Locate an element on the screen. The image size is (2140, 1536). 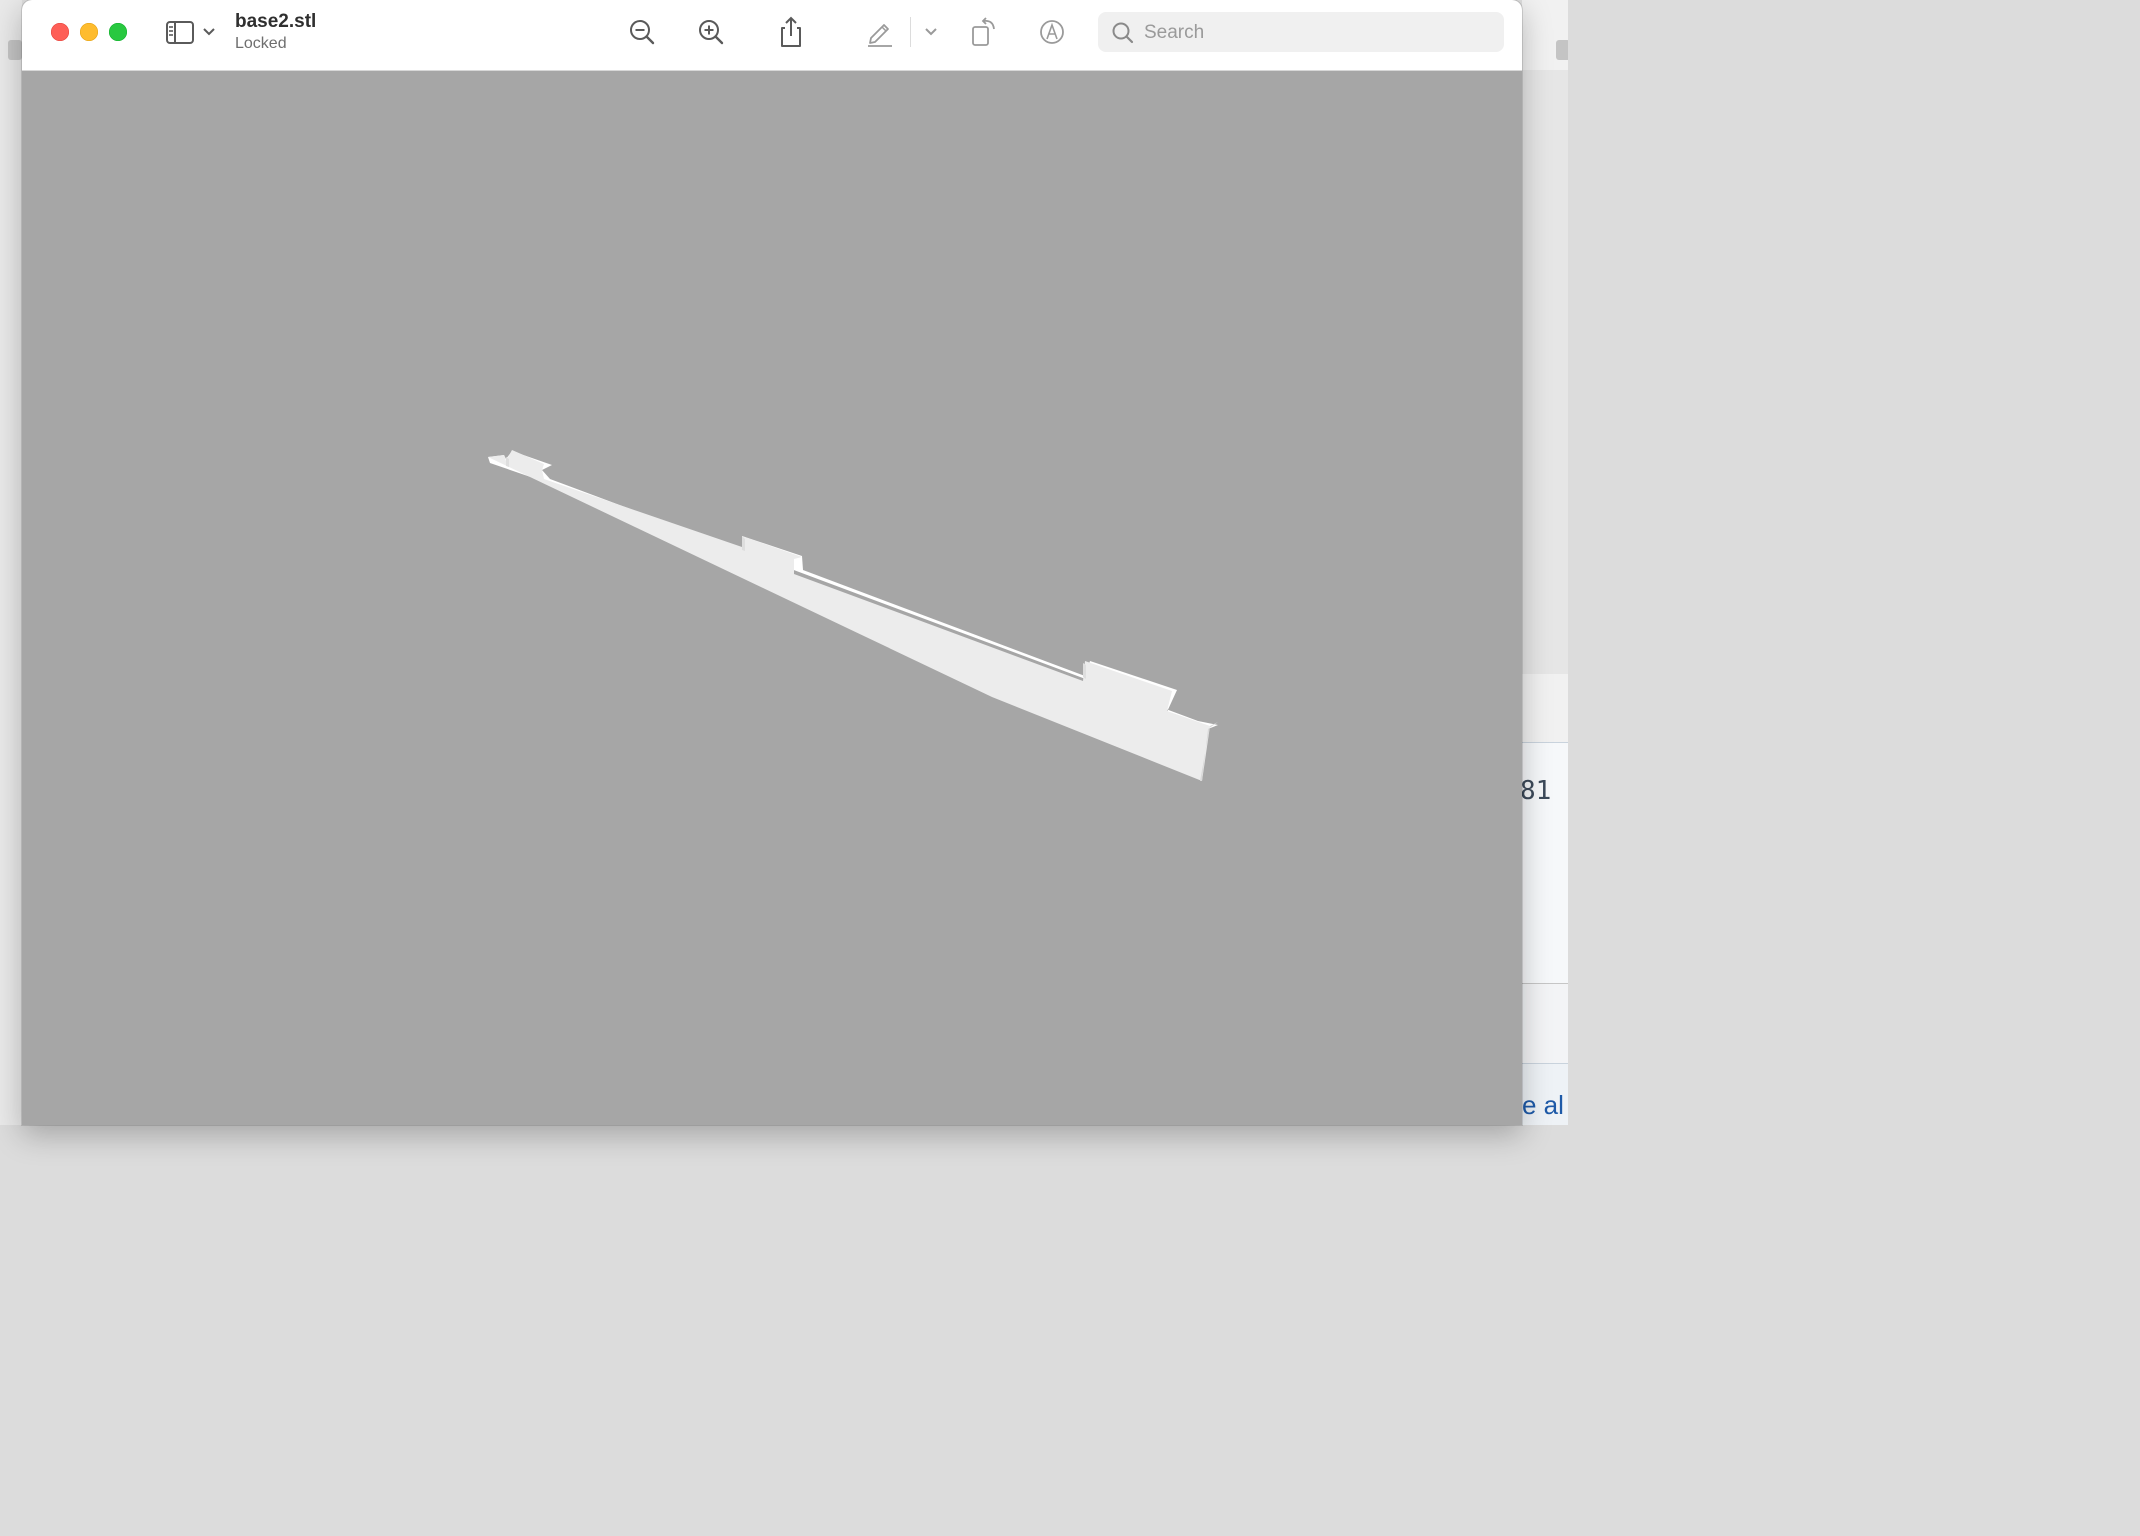
annotate-button is located at coordinates (1052, 32).